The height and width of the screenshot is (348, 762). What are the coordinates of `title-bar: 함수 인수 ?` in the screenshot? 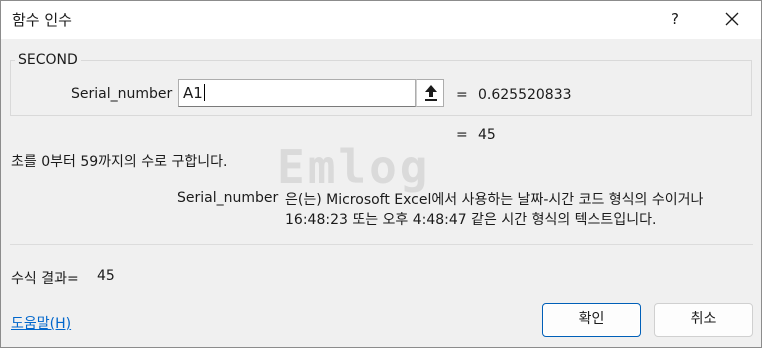 It's located at (381, 20).